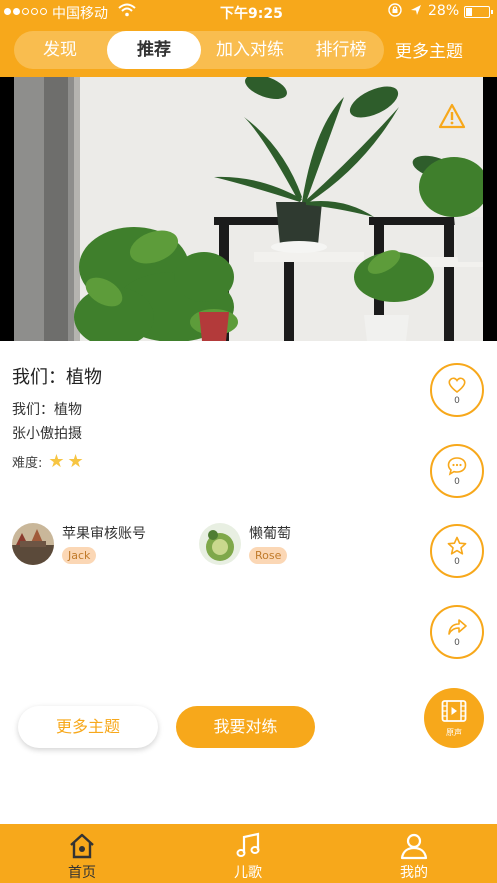 This screenshot has height=883, width=497. What do you see at coordinates (80, 14) in the screenshot?
I see `carrier-label: 中国移动` at bounding box center [80, 14].